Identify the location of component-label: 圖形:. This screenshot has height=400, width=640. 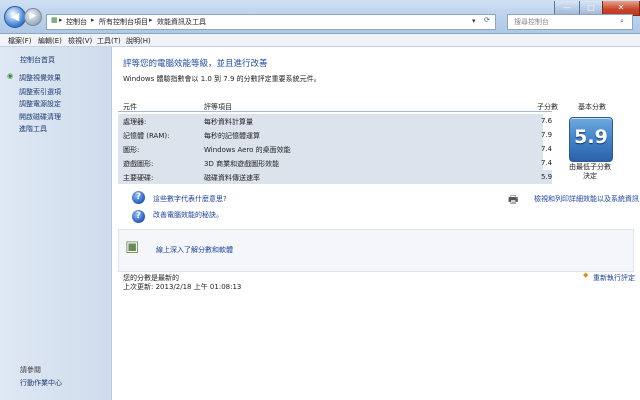
(131, 150).